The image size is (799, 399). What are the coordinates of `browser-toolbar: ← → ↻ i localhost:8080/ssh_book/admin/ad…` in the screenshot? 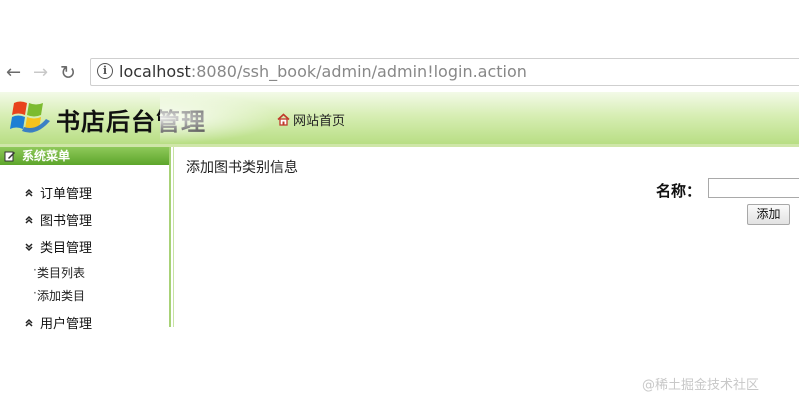 It's located at (399, 73).